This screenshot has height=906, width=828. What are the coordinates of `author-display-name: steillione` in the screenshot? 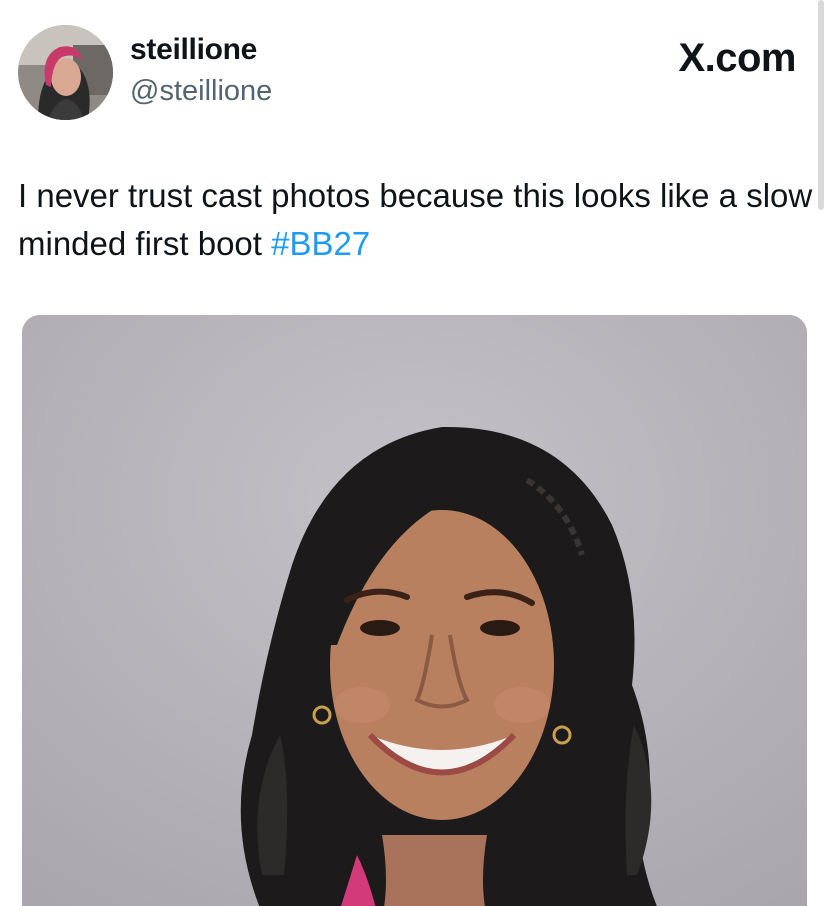 It's located at (193, 50).